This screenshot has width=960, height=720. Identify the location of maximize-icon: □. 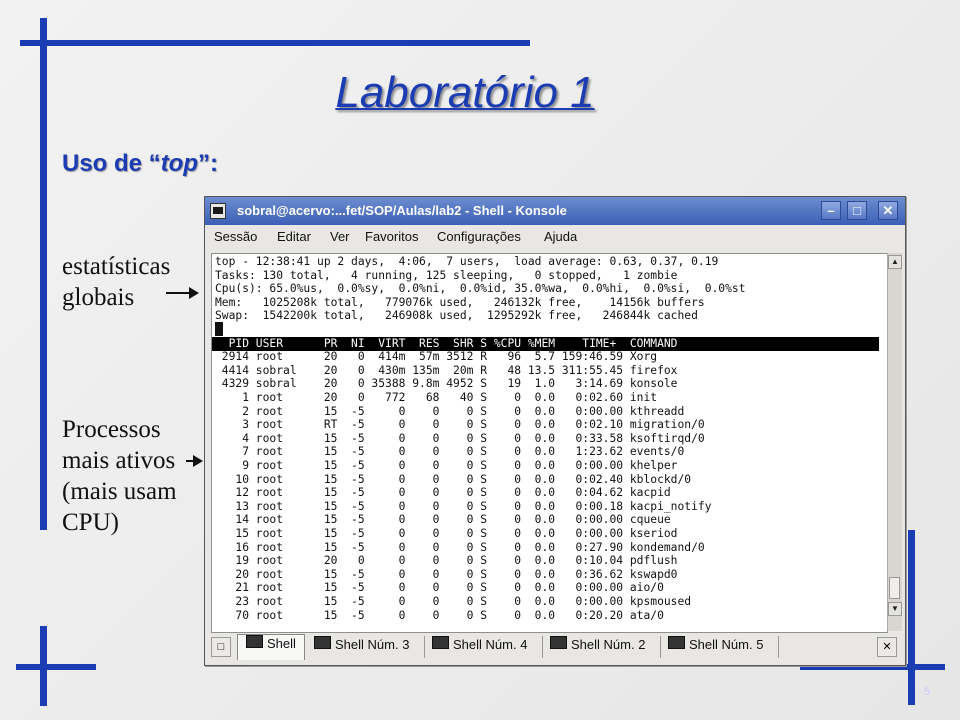
(857, 210).